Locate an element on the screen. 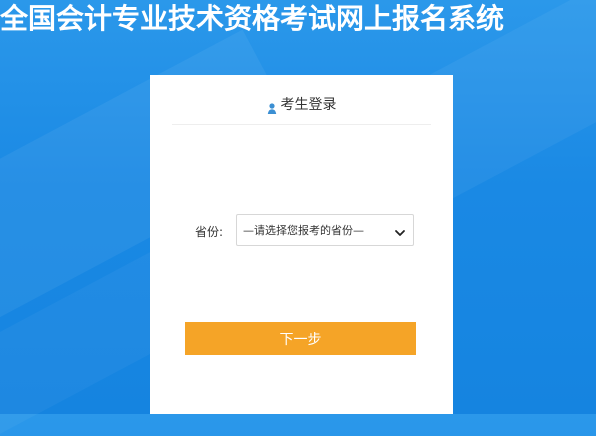  login-header-content: 考生登录 is located at coordinates (302, 104).